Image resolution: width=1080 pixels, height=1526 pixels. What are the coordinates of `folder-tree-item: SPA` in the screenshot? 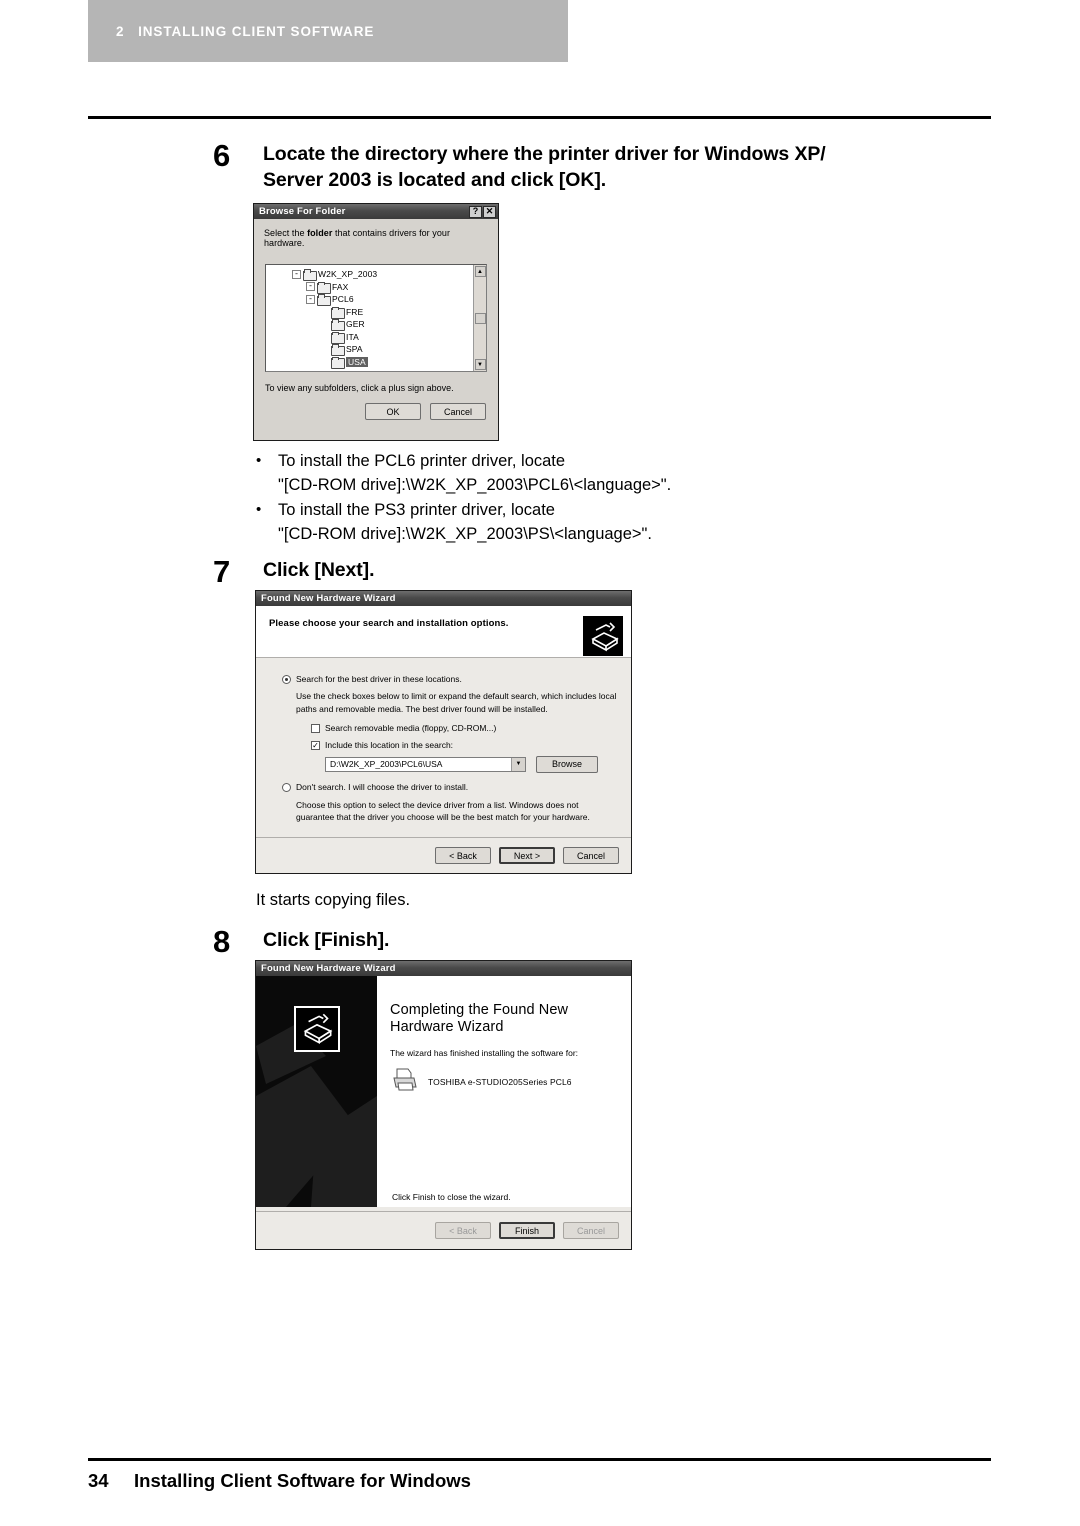 It's located at (369, 350).